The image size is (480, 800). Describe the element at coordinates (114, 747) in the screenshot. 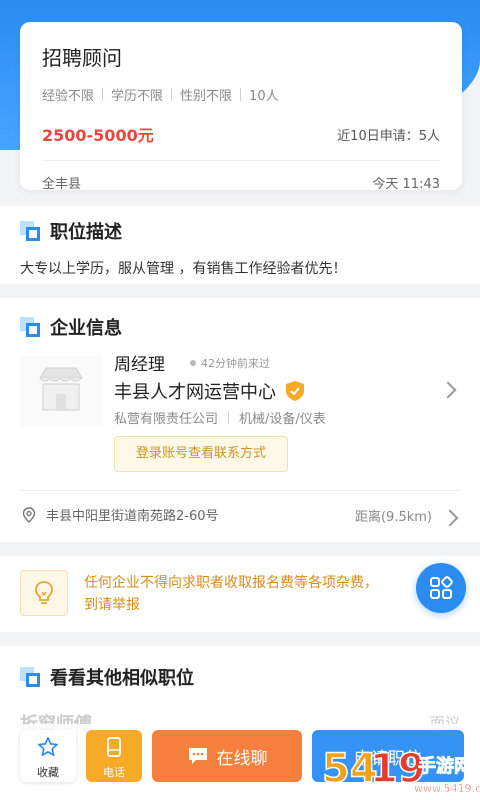

I see `phone-icon` at that location.